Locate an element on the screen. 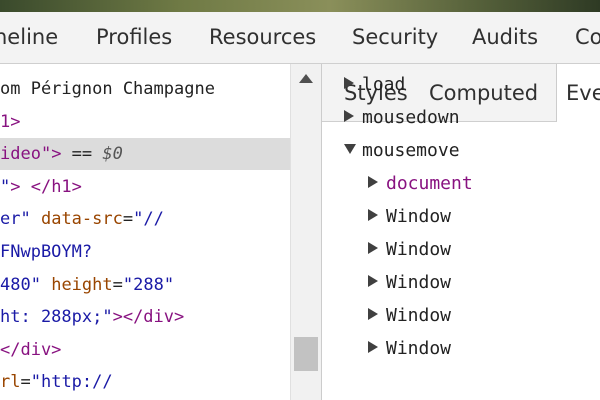  scroll-up-arrow-icon is located at coordinates (306, 78).